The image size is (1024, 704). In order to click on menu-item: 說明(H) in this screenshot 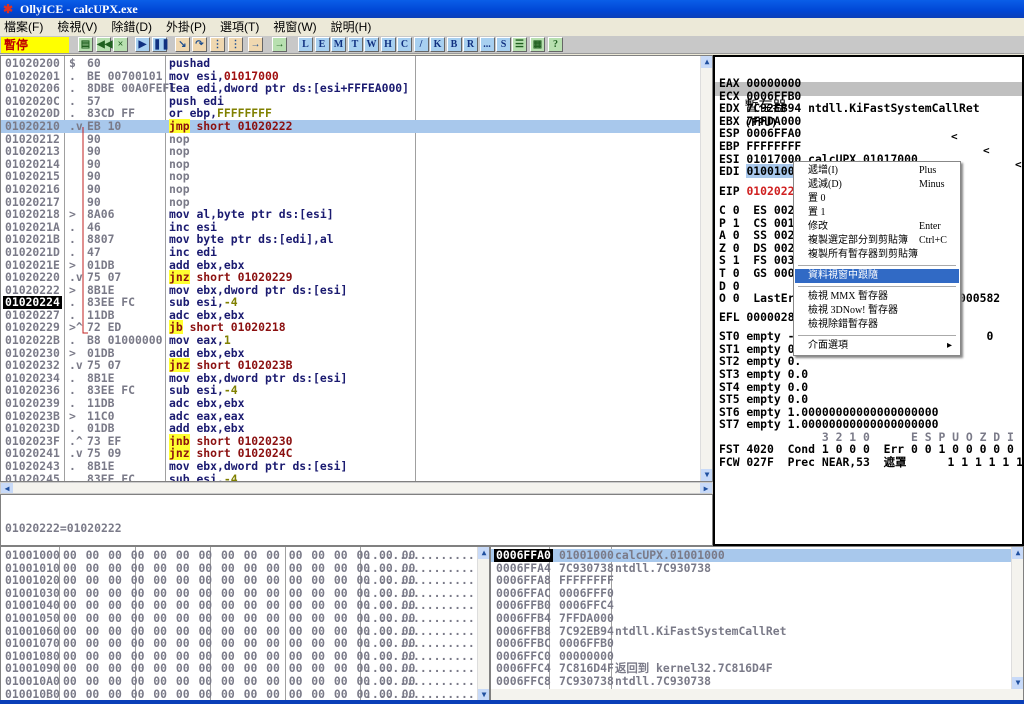, I will do `click(351, 27)`.